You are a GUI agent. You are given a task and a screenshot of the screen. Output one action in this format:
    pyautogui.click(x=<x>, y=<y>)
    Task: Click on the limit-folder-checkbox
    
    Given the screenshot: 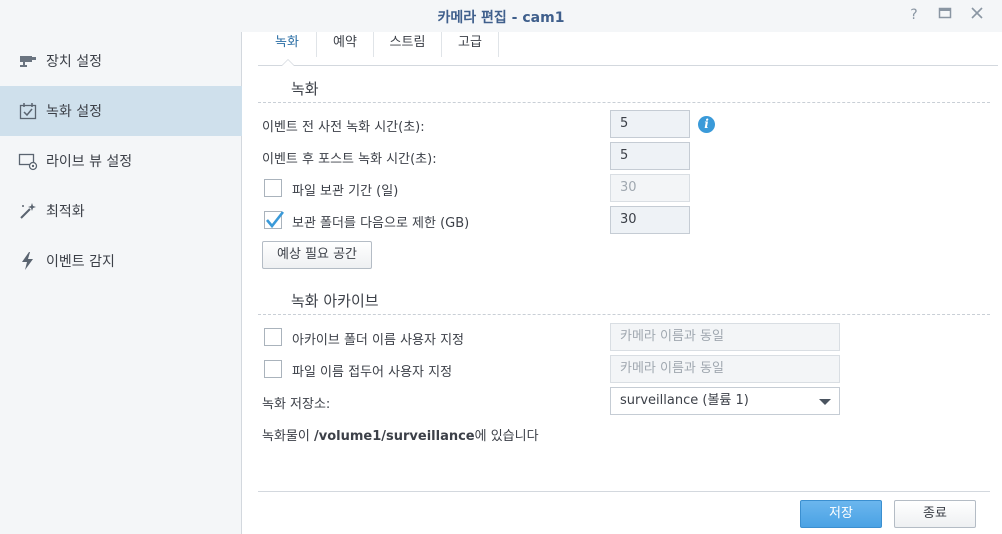 What is the action you would take?
    pyautogui.click(x=274, y=220)
    